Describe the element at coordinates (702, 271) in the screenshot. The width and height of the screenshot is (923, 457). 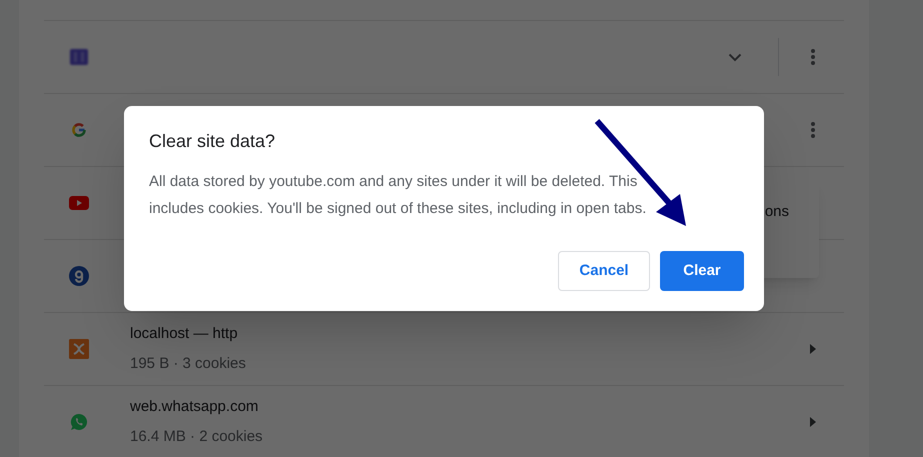
I see `clear-button: Clear` at that location.